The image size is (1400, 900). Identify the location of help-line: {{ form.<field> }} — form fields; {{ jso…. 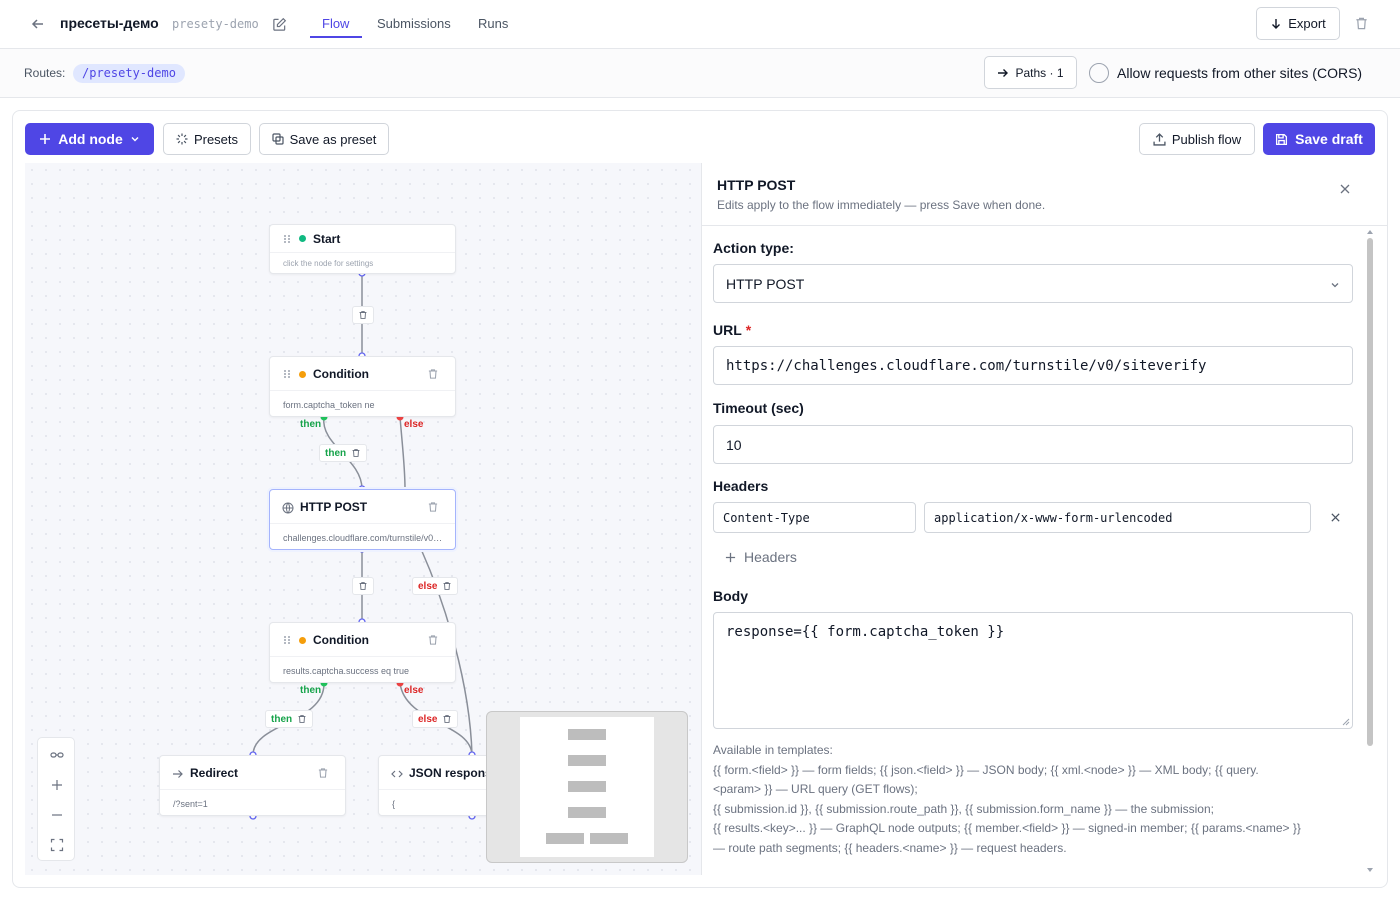
(986, 769).